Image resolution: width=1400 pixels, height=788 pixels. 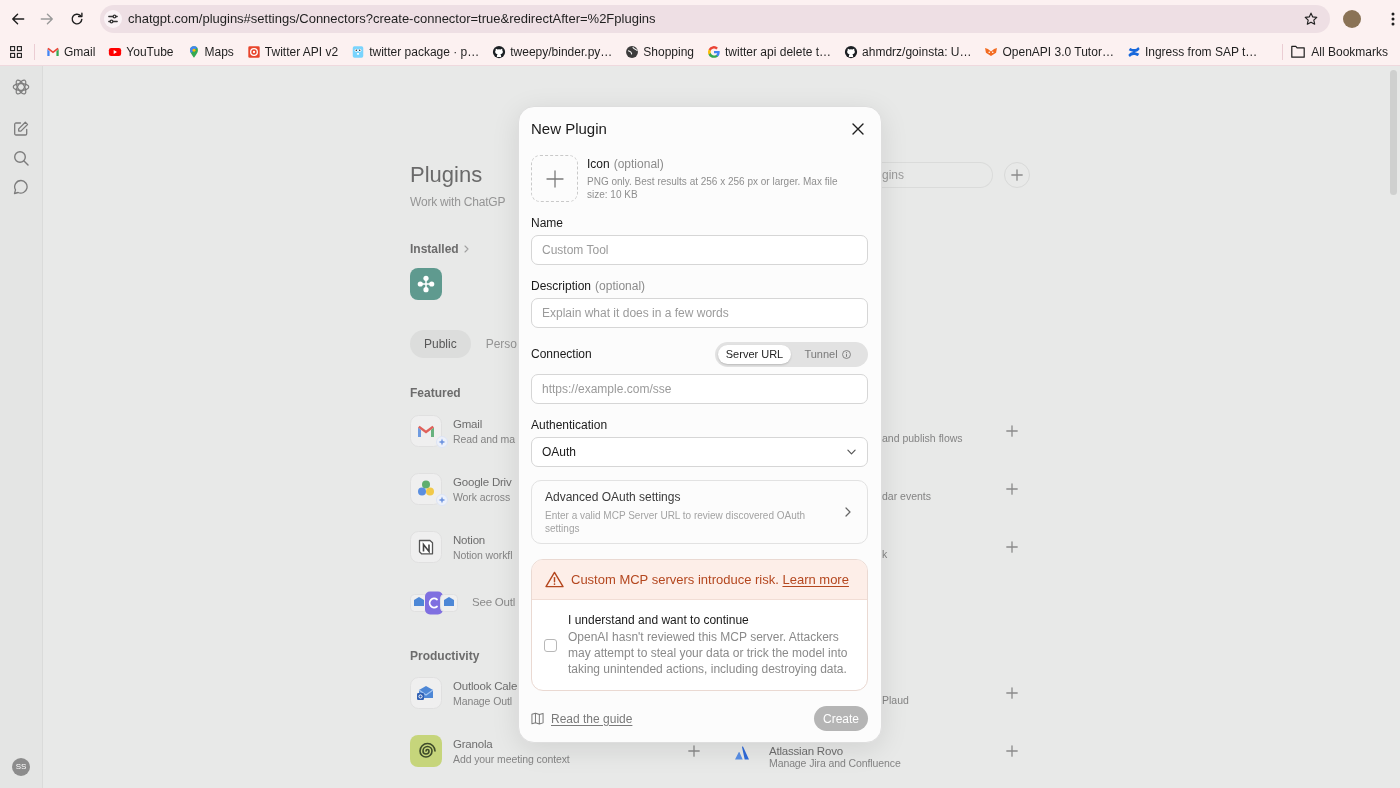 I want to click on warning-text: Custom MCP servers introduce risk. Learn more, so click(x=710, y=579).